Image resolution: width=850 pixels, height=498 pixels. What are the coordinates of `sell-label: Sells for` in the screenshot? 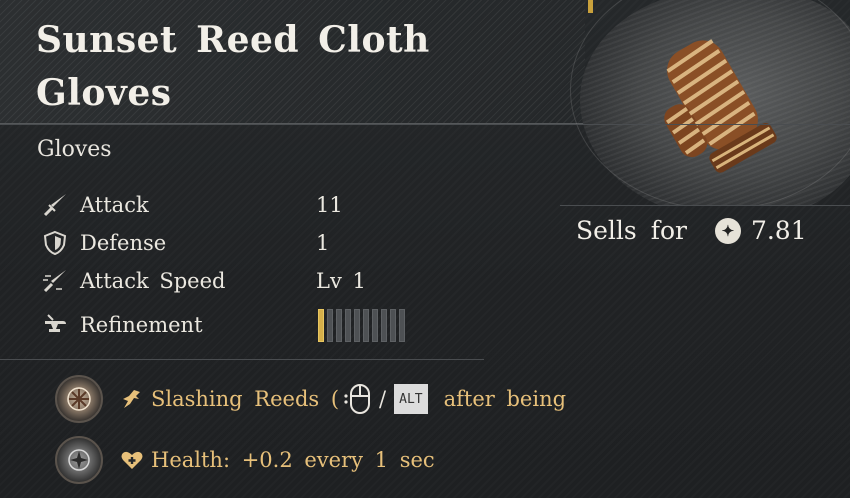 It's located at (631, 230).